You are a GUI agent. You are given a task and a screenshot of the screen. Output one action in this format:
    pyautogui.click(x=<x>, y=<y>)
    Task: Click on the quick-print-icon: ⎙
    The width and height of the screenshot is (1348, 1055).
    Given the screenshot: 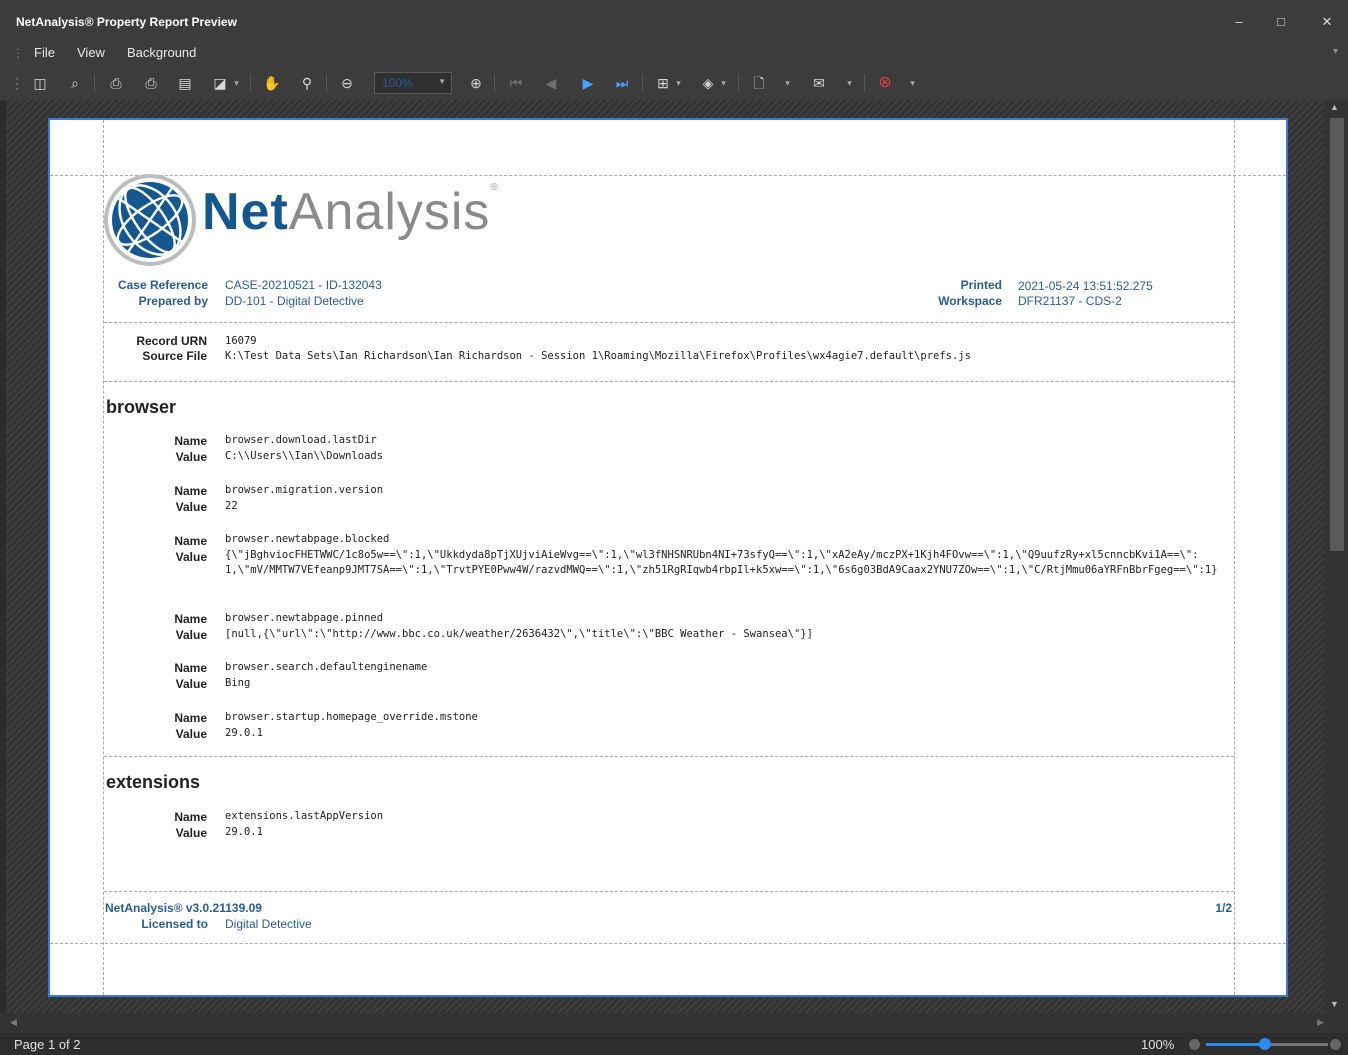 What is the action you would take?
    pyautogui.click(x=151, y=83)
    